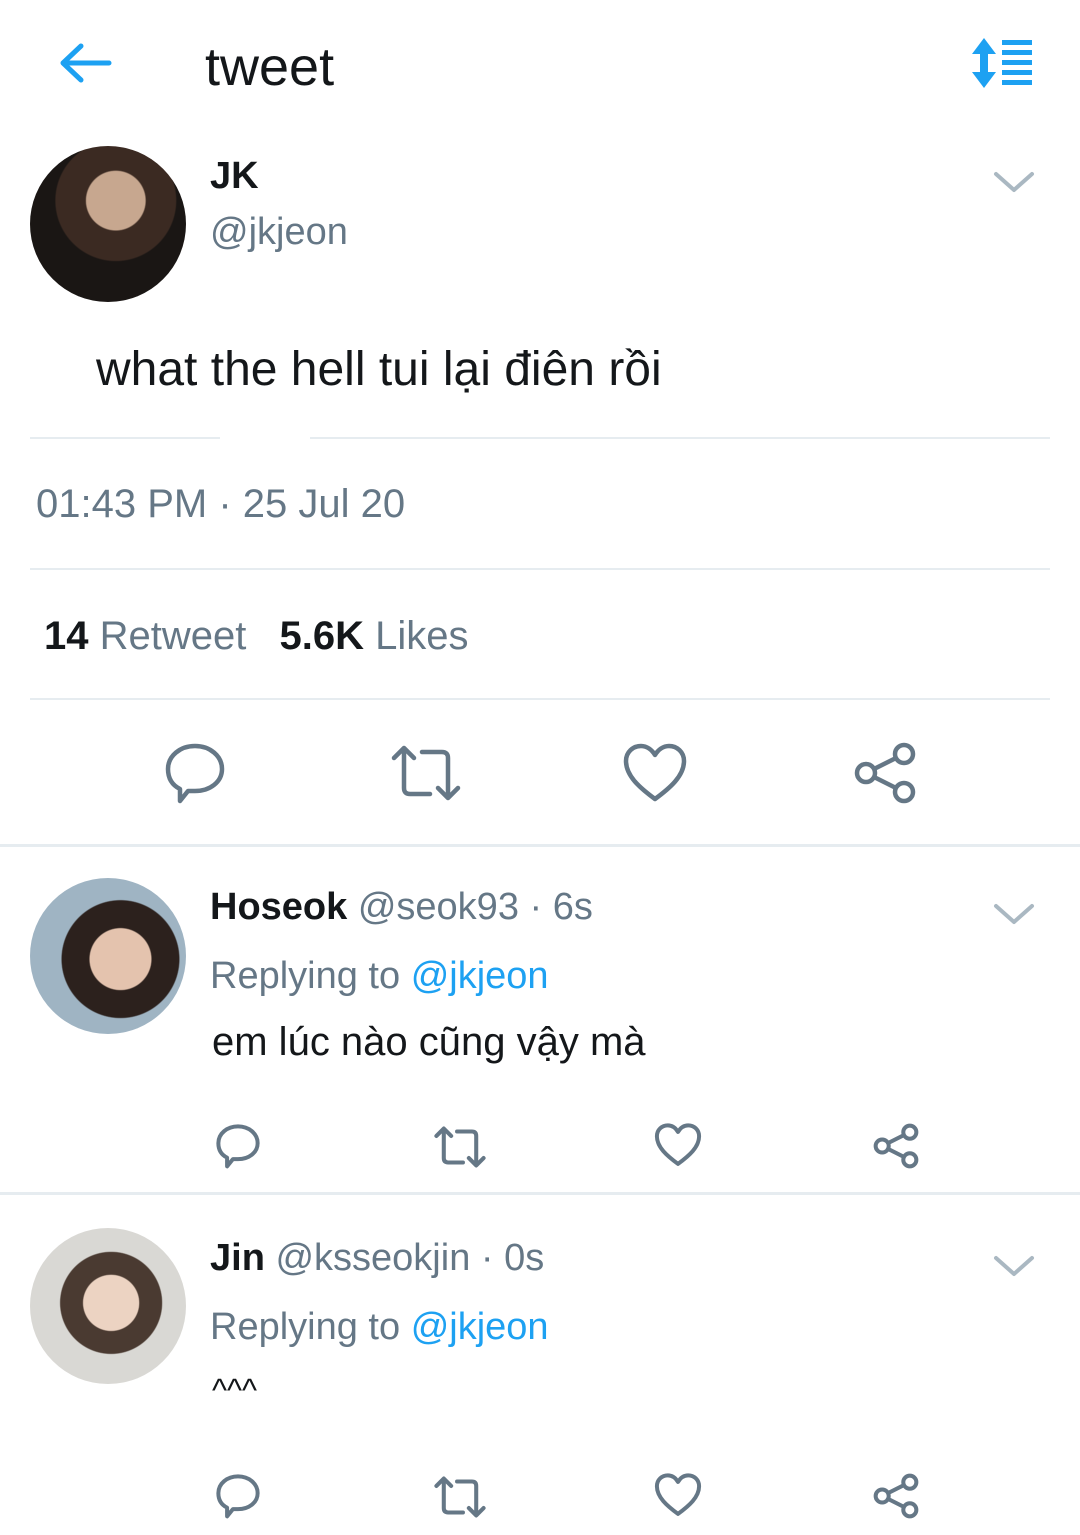 Image resolution: width=1080 pixels, height=1535 pixels. I want to click on tweet-text: what the hell tui lại điên rồi, so click(379, 369).